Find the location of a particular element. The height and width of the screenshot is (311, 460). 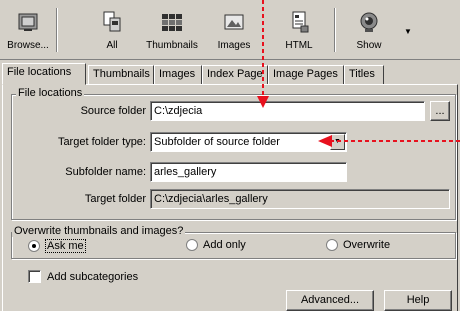

radio-overwrite-label: Overwrite is located at coordinates (367, 245).